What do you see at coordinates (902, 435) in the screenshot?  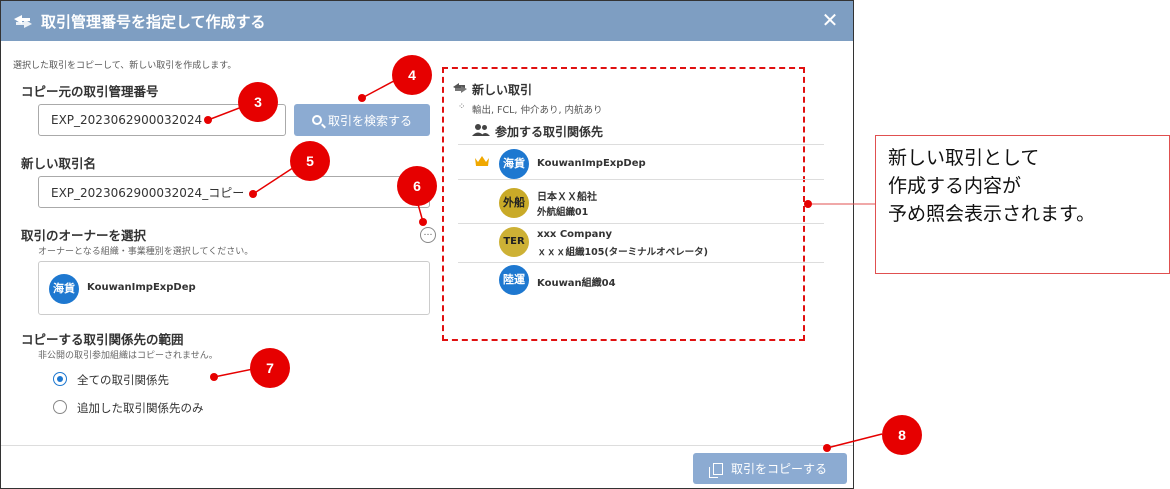 I see `callout-8: 8` at bounding box center [902, 435].